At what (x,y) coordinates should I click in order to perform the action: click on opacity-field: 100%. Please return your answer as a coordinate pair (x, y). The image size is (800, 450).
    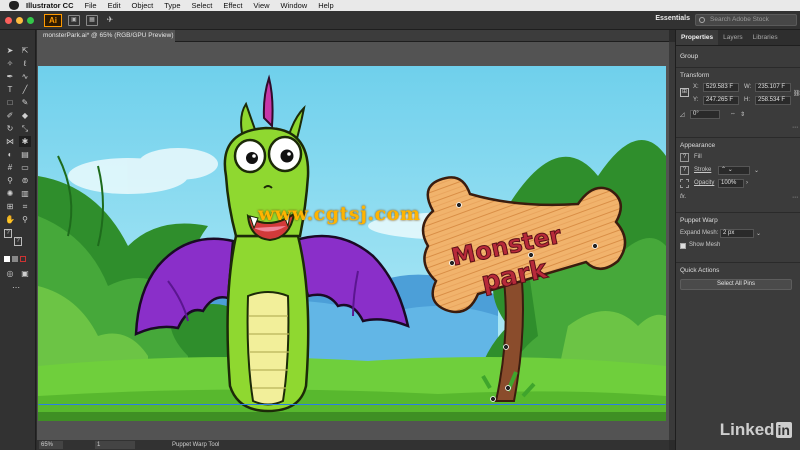
    Looking at the image, I should click on (731, 183).